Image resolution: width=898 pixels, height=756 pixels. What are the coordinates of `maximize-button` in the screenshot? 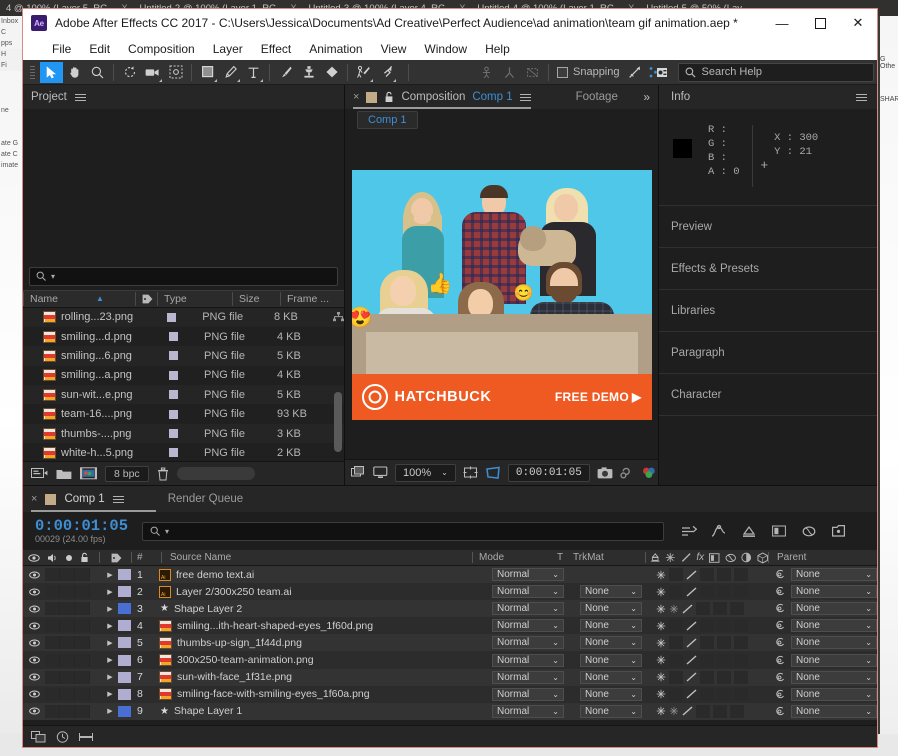 It's located at (820, 23).